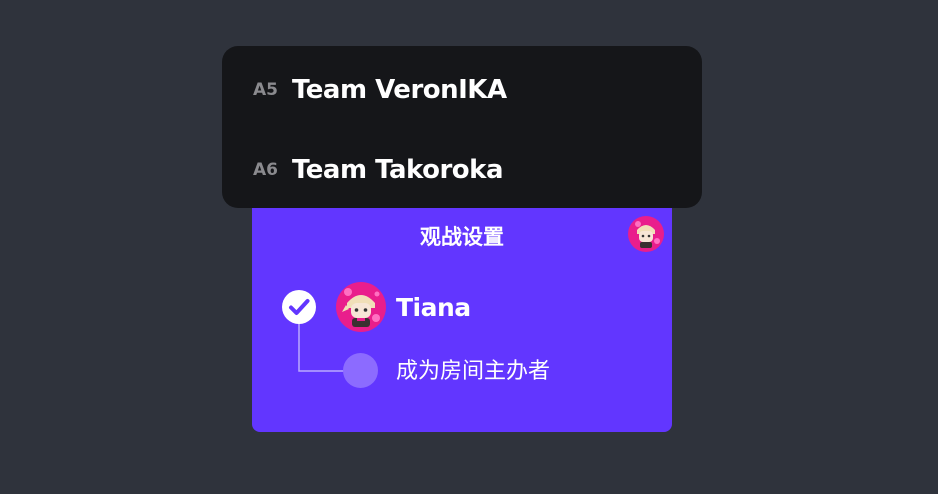 The image size is (938, 494). Describe the element at coordinates (265, 90) in the screenshot. I see `team-code: A5` at that location.